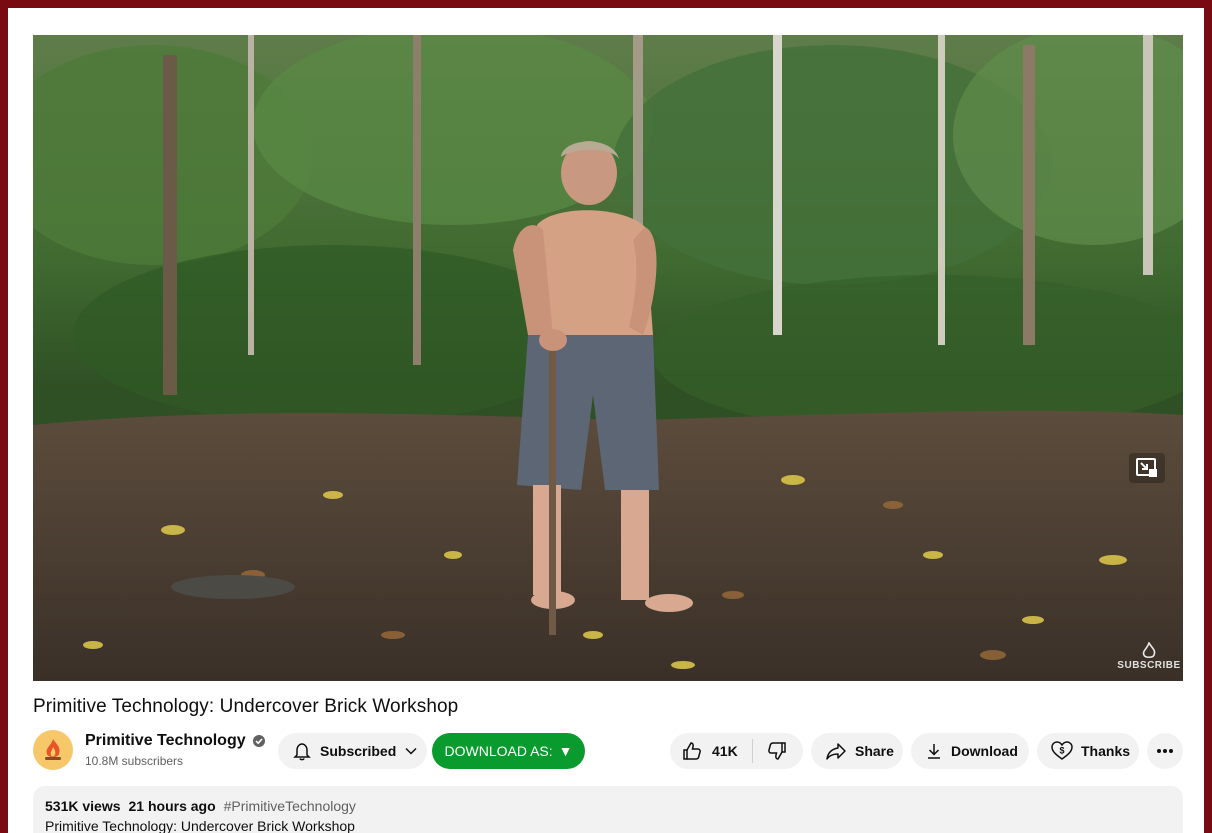 Image resolution: width=1212 pixels, height=833 pixels. I want to click on subscribed-label: Subscribed, so click(358, 751).